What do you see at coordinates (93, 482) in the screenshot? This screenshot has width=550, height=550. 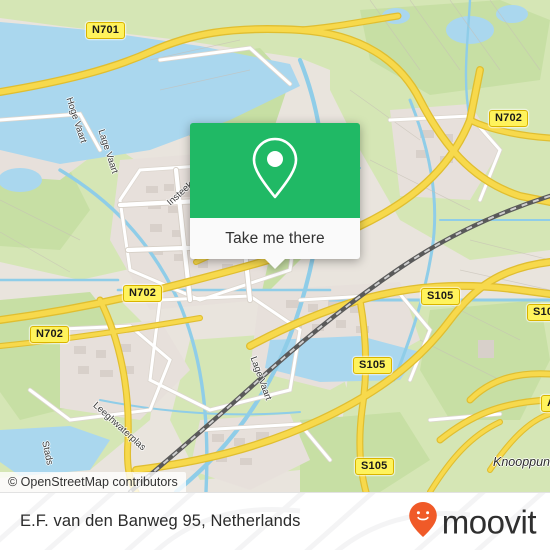 I see `osm-attribution: © OpenStreetMap contributors` at bounding box center [93, 482].